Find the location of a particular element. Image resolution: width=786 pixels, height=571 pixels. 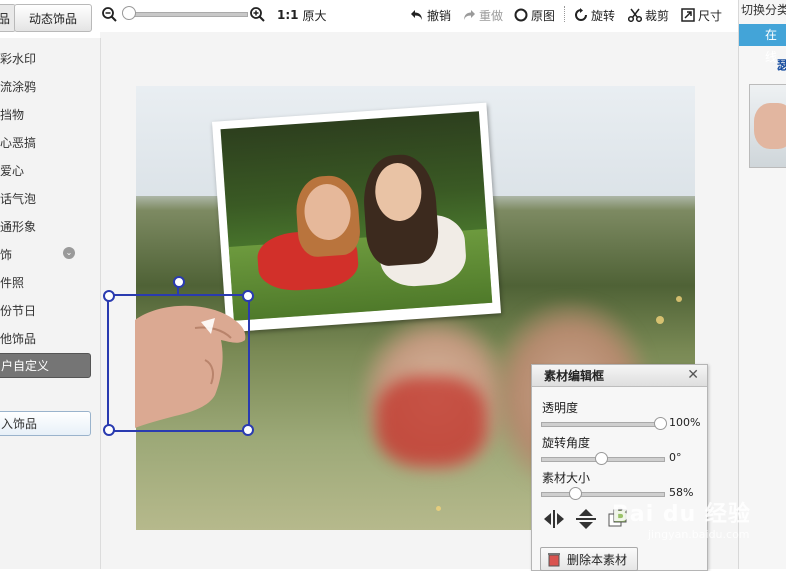

right-panel-link: 瑟 is located at coordinates (781, 64).